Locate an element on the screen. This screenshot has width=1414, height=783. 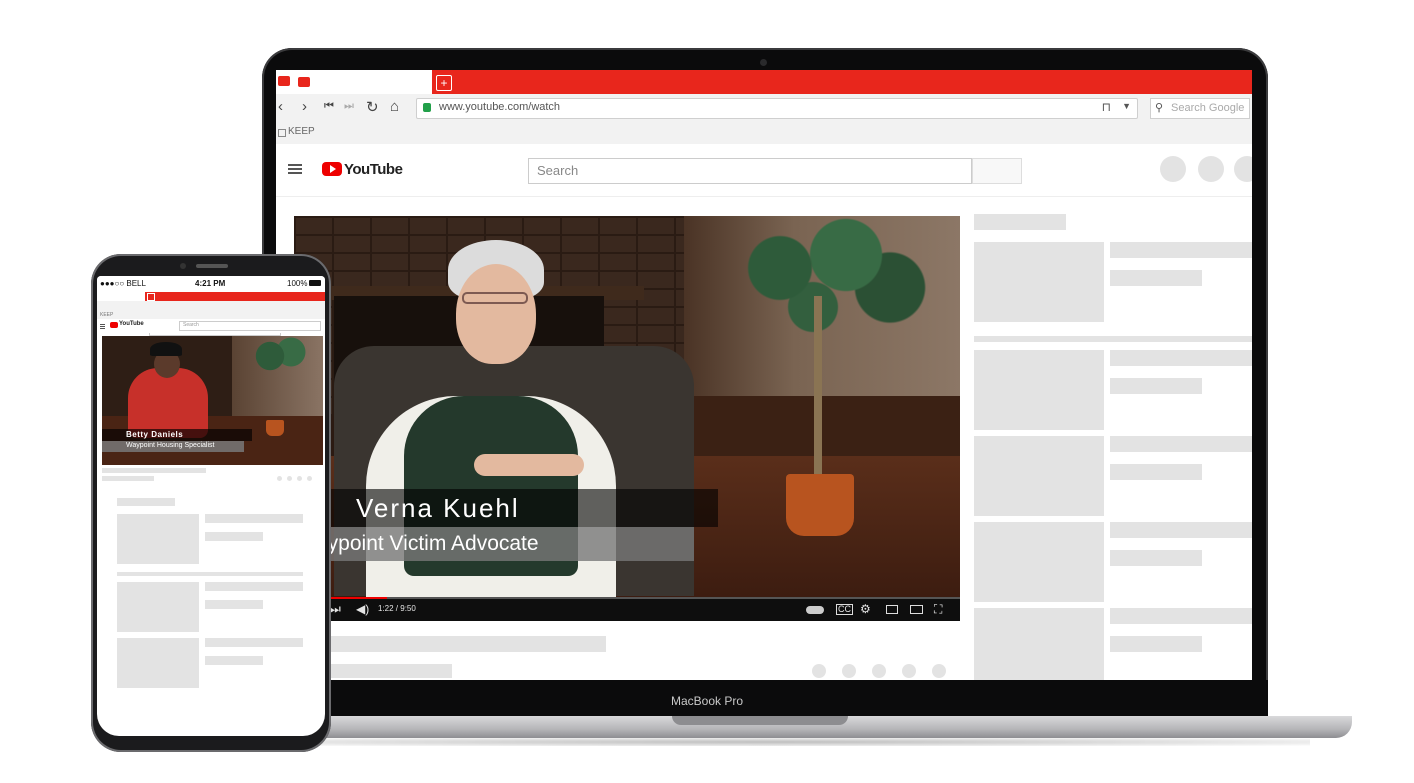
menu-icon is located at coordinates (295, 165).